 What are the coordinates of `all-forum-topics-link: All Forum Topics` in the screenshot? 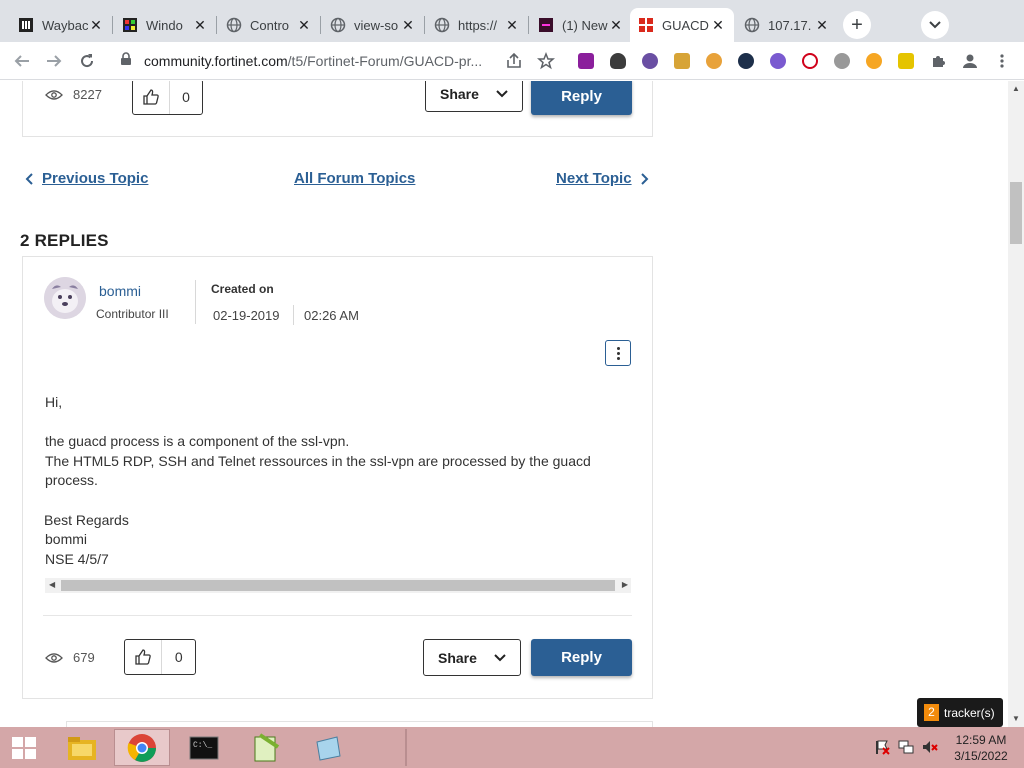 It's located at (354, 178).